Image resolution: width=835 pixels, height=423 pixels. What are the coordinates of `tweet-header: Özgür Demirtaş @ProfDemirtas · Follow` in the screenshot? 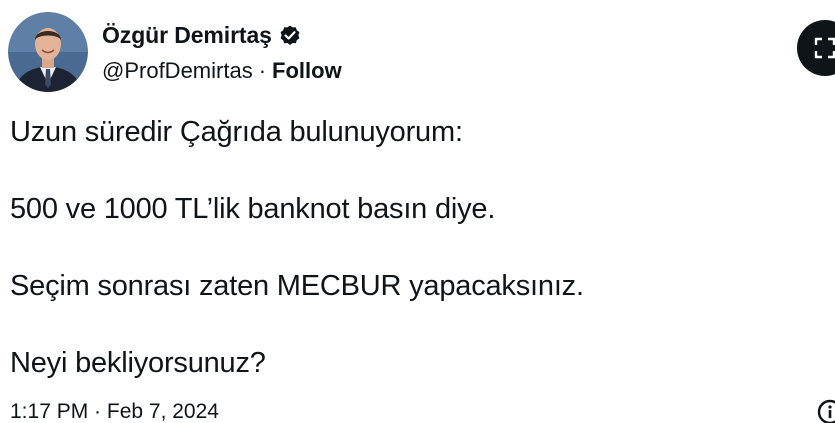 It's located at (175, 52).